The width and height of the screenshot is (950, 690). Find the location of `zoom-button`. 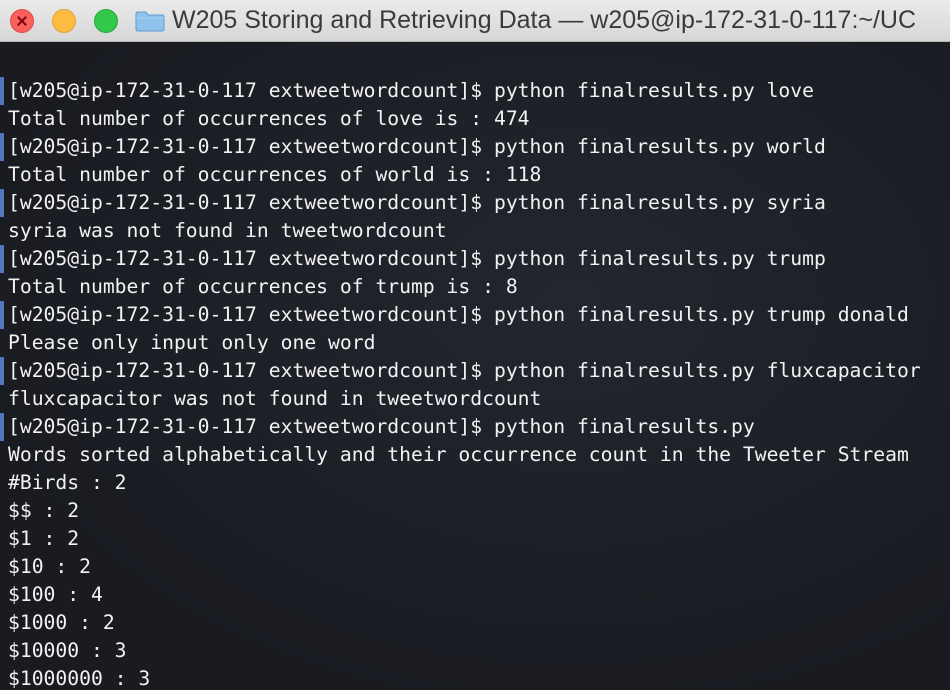

zoom-button is located at coordinates (106, 21).